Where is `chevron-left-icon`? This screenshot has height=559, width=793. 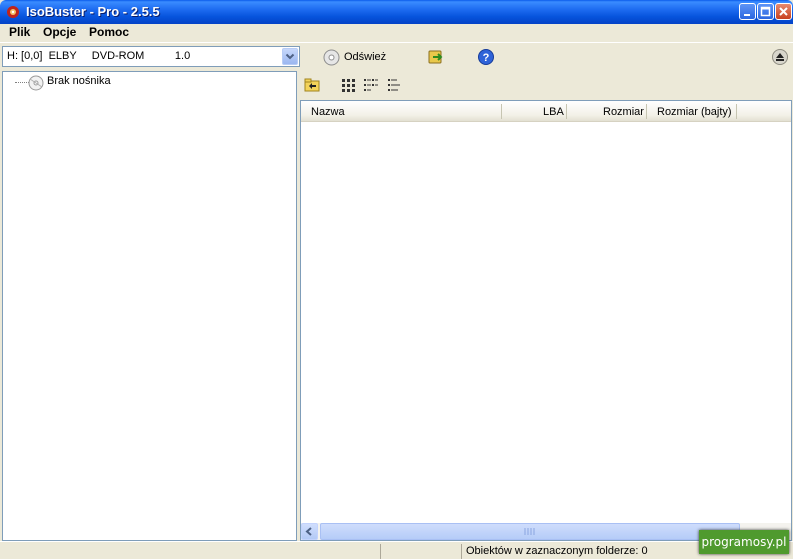
chevron-left-icon is located at coordinates (308, 531).